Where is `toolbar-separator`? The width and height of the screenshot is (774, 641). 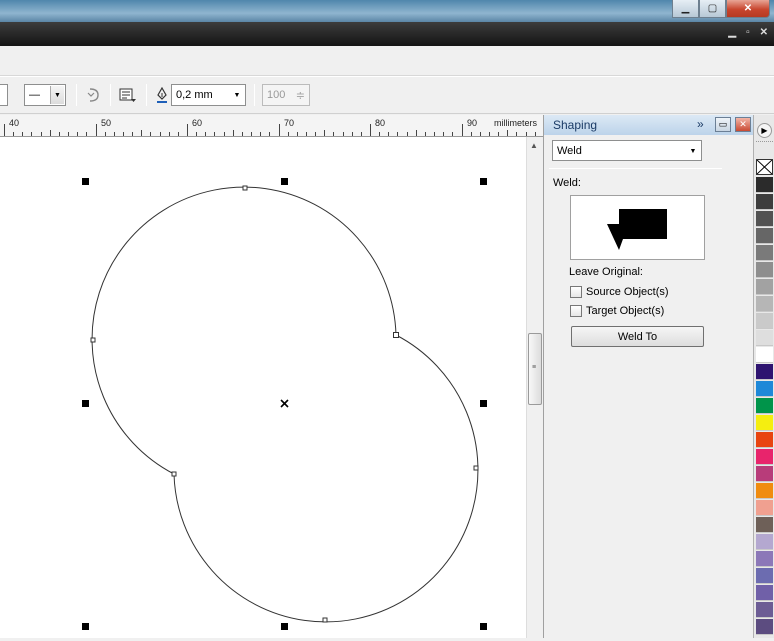 toolbar-separator is located at coordinates (110, 95).